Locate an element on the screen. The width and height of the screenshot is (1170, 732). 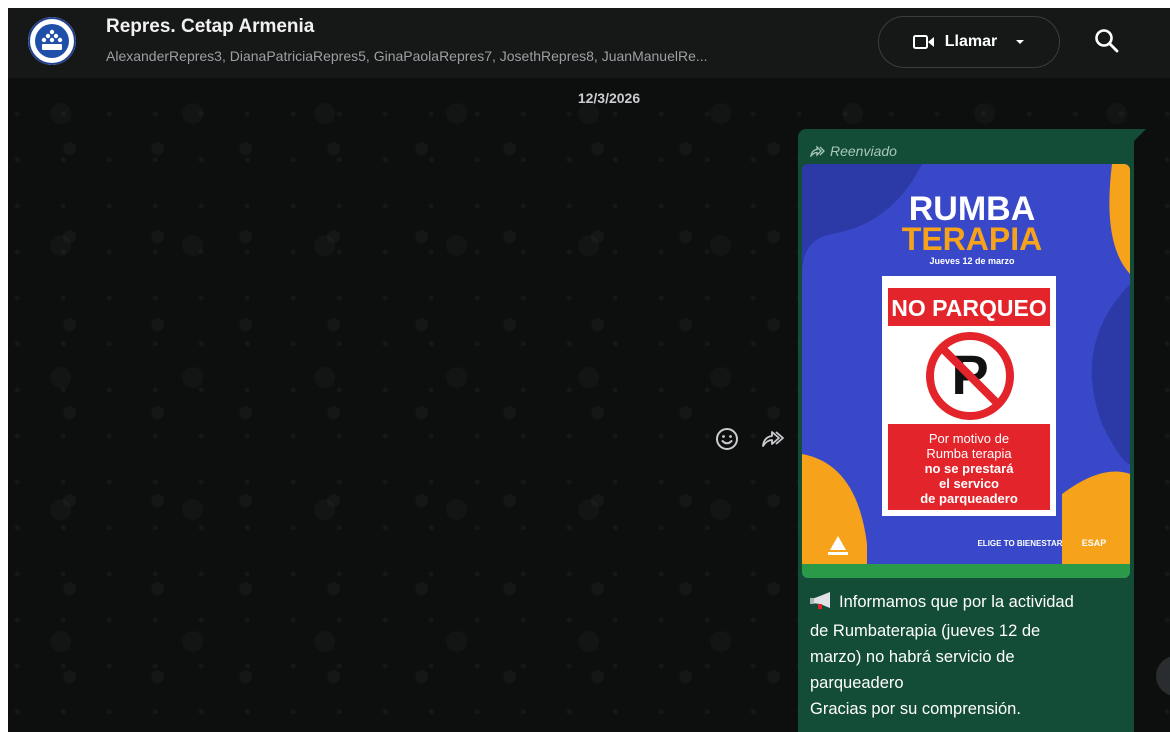
search-icon is located at coordinates (1107, 41).